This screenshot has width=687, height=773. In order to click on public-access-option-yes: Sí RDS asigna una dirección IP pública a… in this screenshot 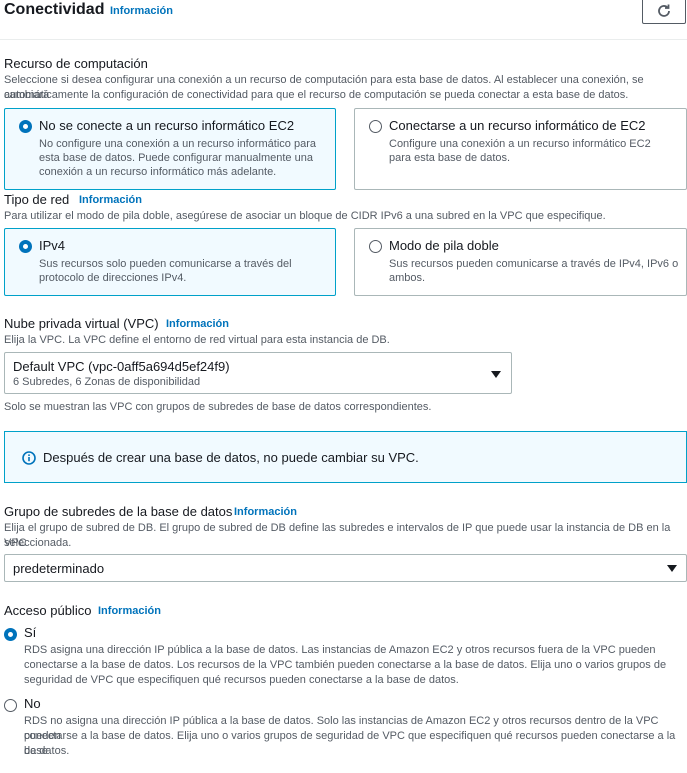, I will do `click(345, 656)`.